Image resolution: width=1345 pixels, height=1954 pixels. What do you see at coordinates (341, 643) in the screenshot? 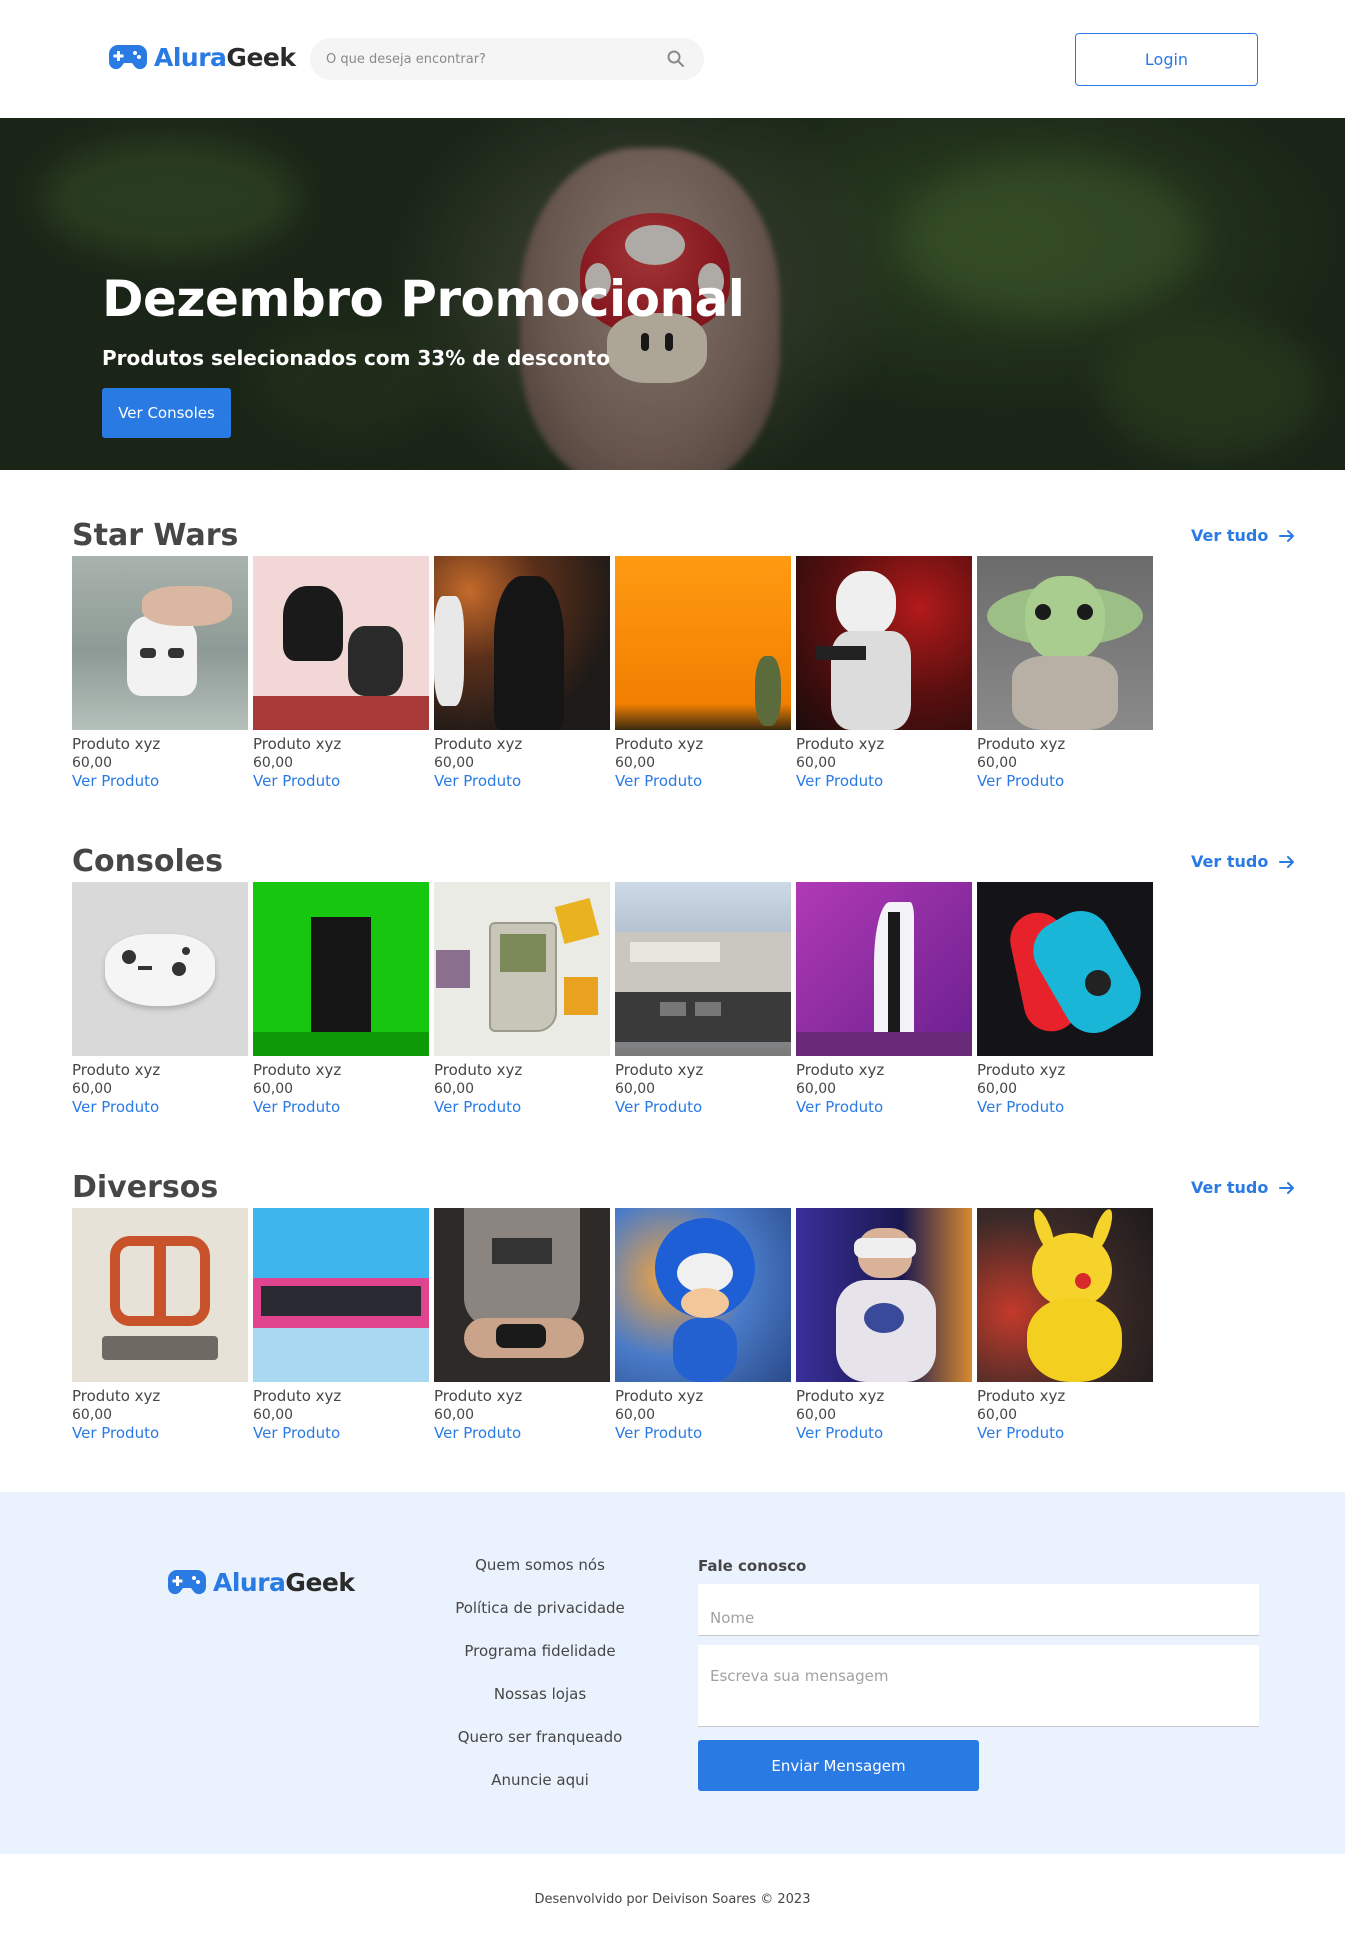
I see `product-image-lego-helmets` at bounding box center [341, 643].